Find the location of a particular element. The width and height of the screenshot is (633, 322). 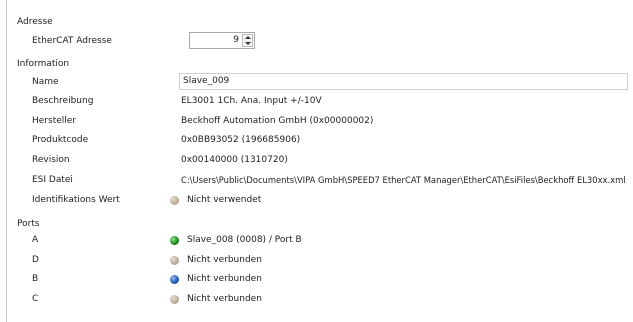

port-d-label: D is located at coordinates (35, 260).